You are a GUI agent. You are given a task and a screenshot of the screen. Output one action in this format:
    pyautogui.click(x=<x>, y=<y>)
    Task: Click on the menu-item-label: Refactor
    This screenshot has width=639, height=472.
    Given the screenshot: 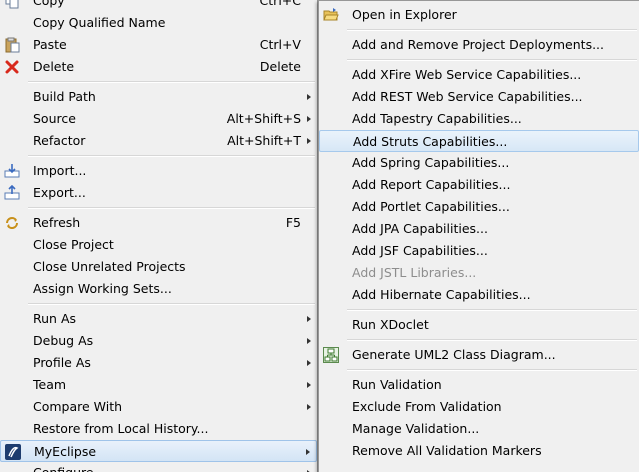 What is the action you would take?
    pyautogui.click(x=59, y=140)
    